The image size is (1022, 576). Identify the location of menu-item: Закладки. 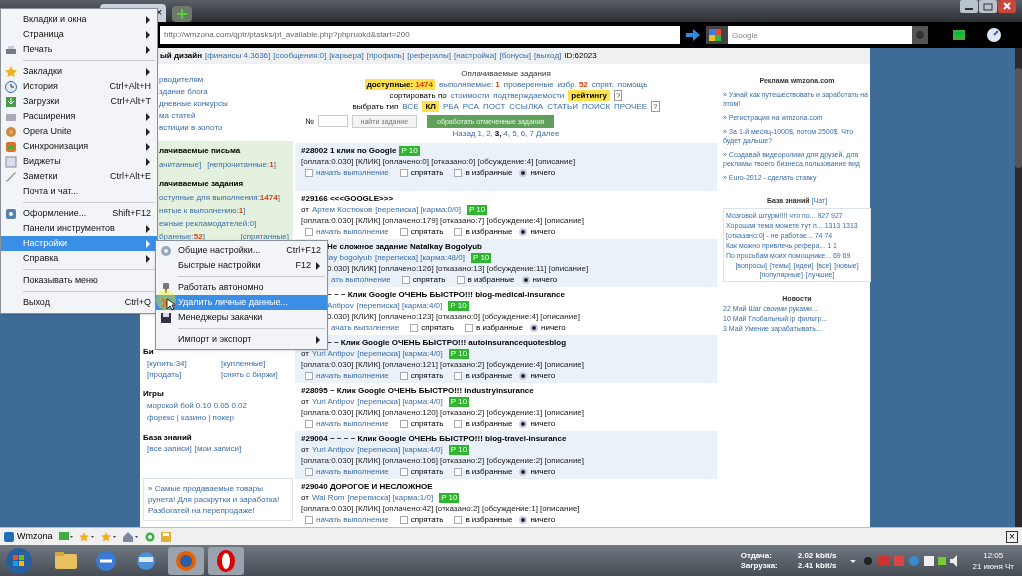
(79, 71).